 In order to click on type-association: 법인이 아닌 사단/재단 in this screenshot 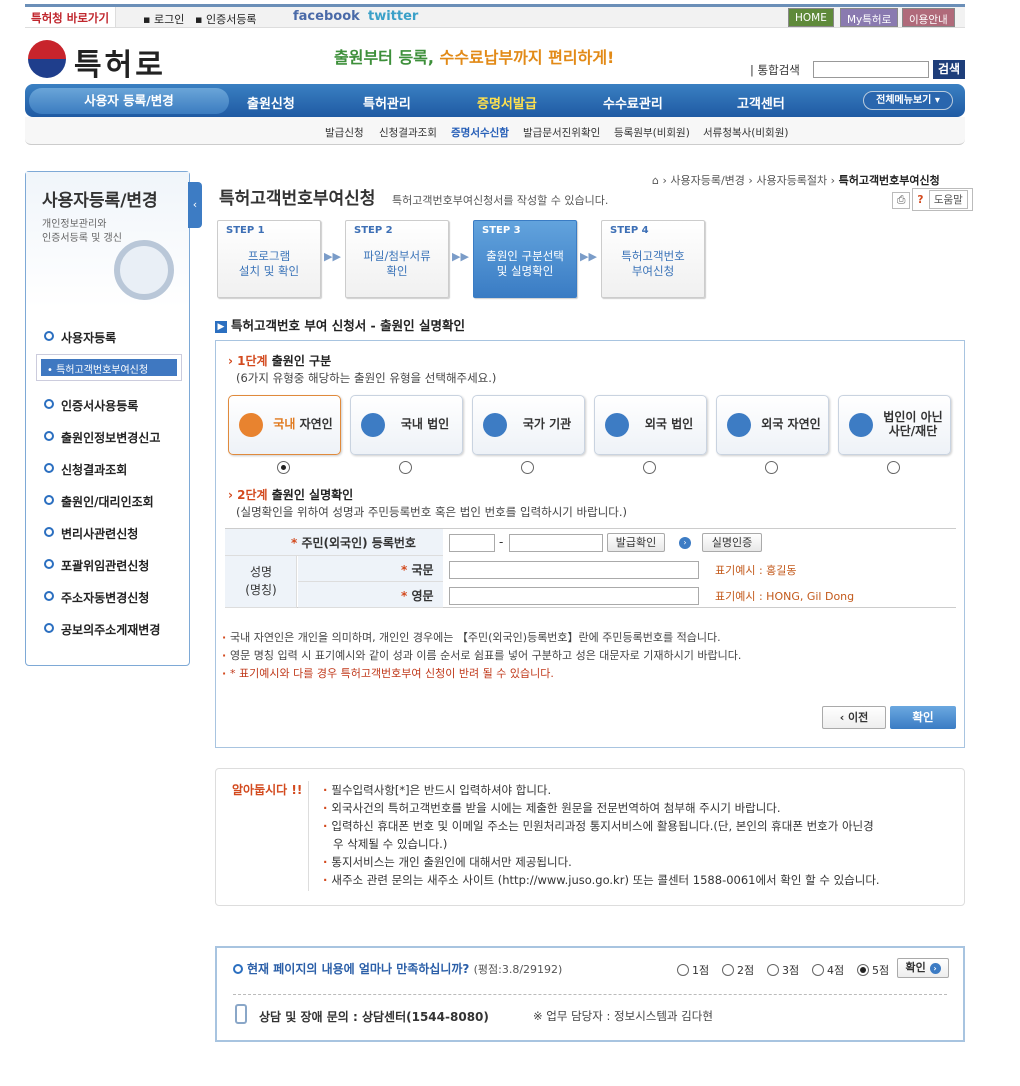, I will do `click(894, 425)`.